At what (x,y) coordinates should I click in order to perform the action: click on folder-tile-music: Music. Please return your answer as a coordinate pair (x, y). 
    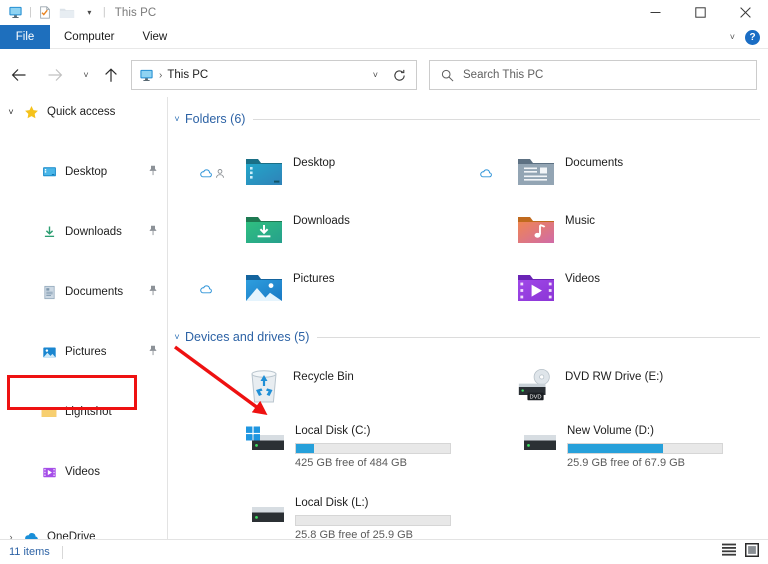
    Looking at the image, I should click on (555, 230).